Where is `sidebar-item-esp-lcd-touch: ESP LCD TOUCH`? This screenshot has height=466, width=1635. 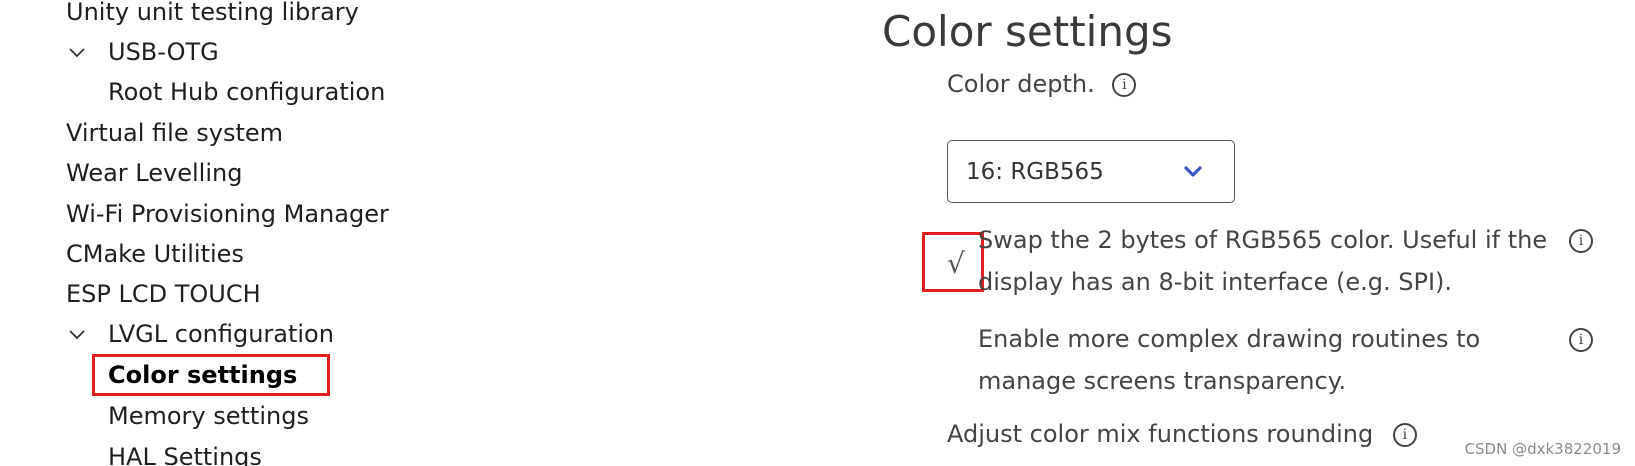 sidebar-item-esp-lcd-touch: ESP LCD TOUCH is located at coordinates (163, 294).